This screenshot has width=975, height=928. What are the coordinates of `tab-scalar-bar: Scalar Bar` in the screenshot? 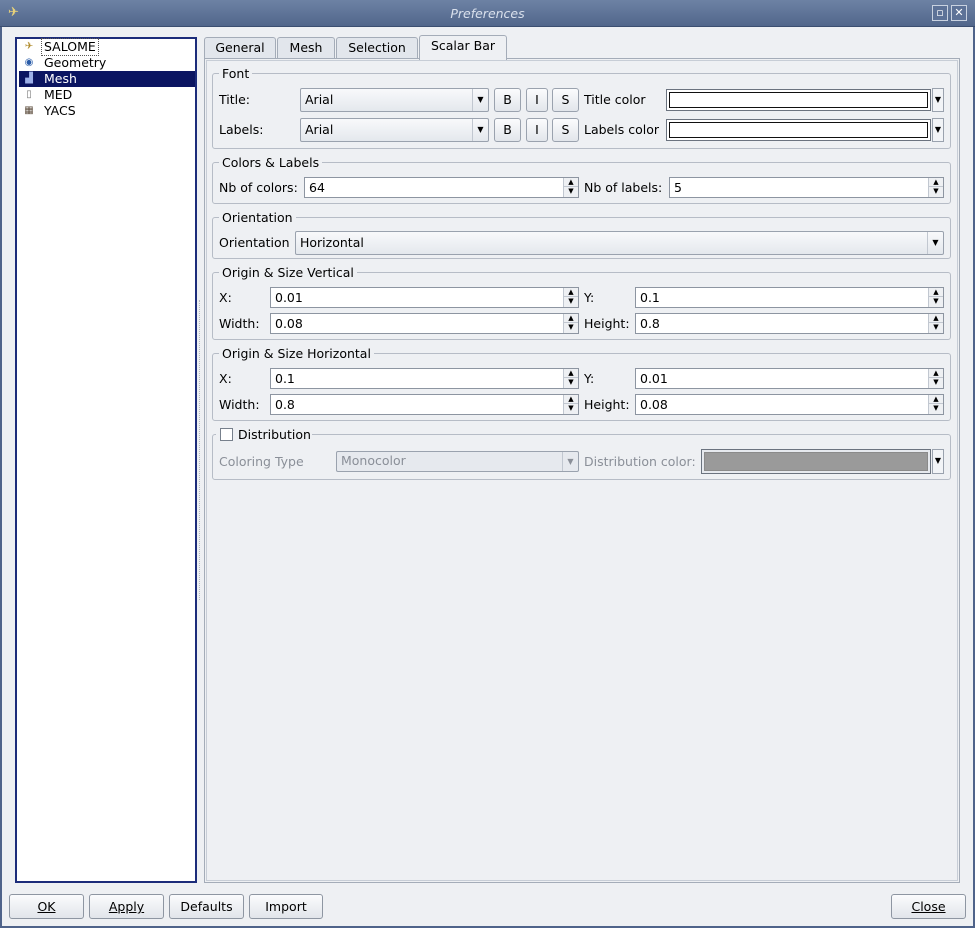 It's located at (463, 47).